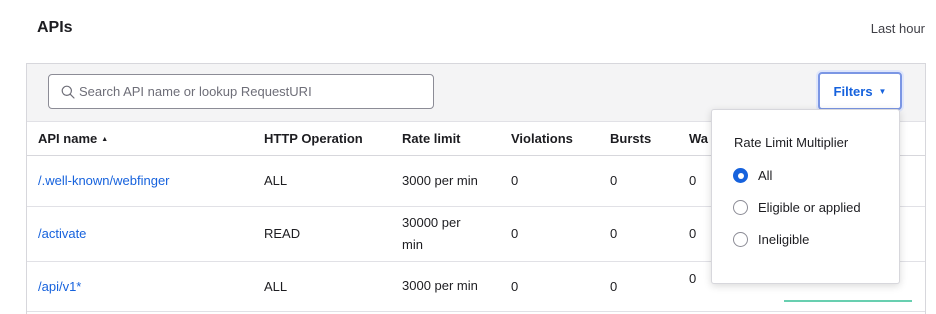 The height and width of the screenshot is (314, 936). I want to click on caret-down-icon: ▼, so click(882, 91).